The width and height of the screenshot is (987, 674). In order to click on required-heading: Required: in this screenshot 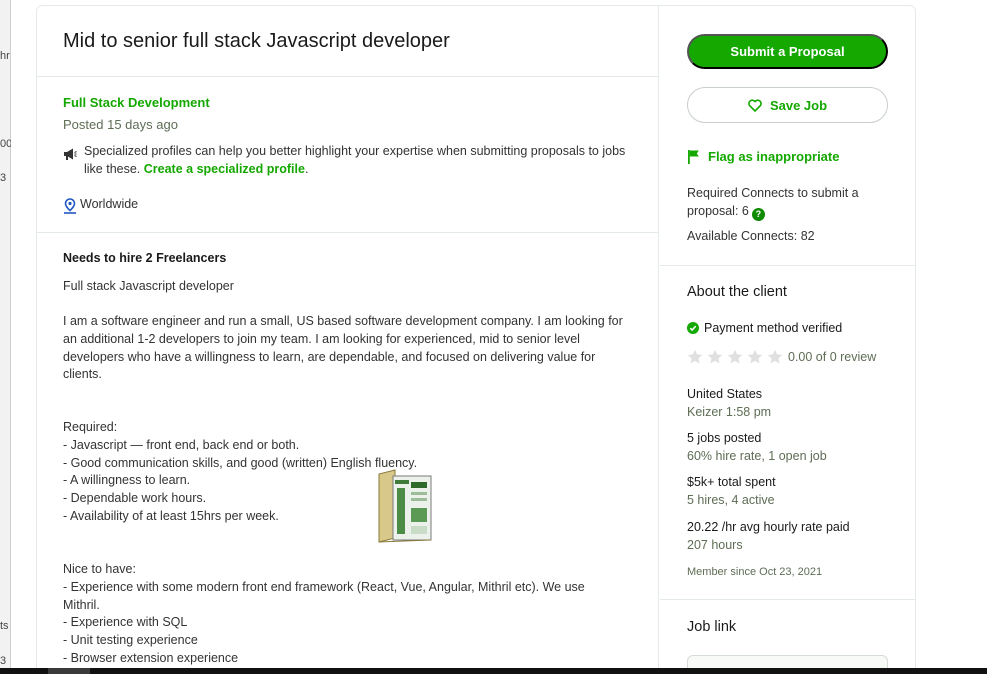, I will do `click(90, 427)`.